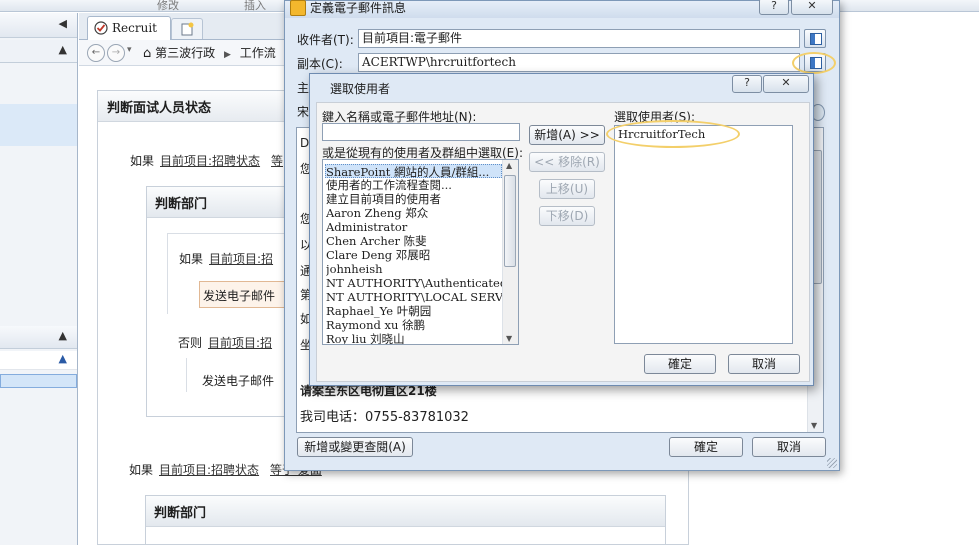 The width and height of the screenshot is (979, 545). I want to click on new-page-icon, so click(187, 29).